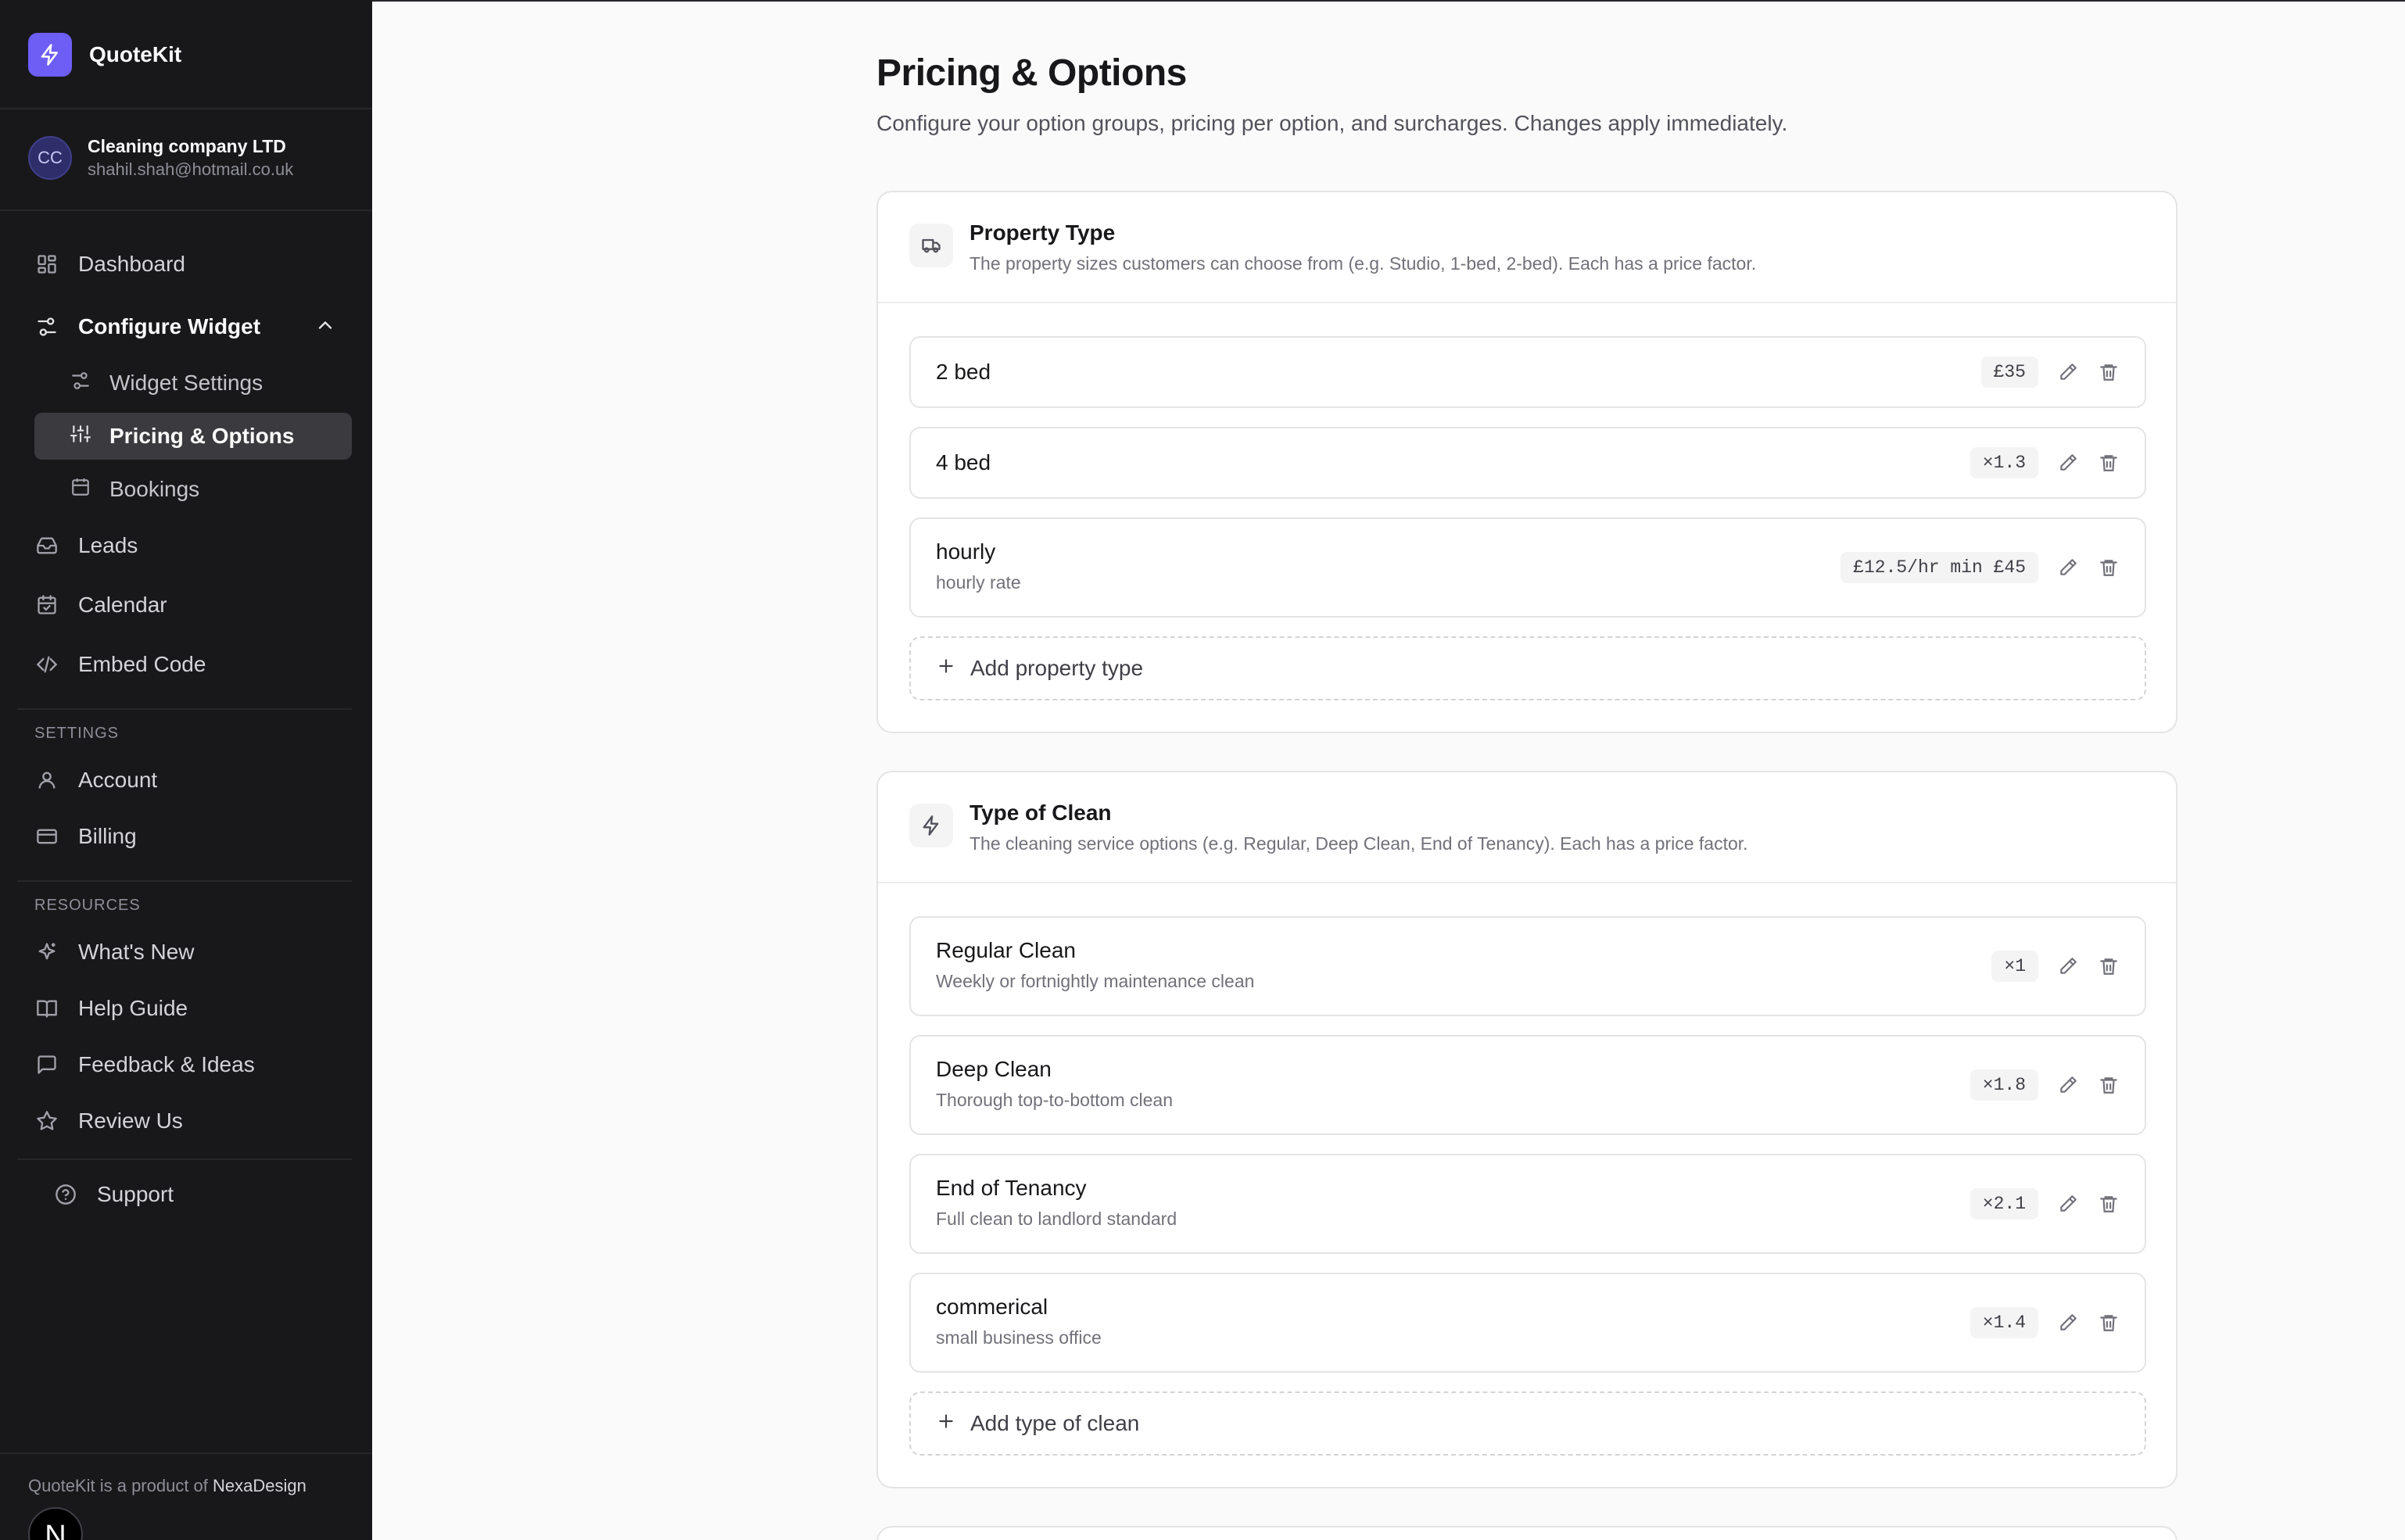 The height and width of the screenshot is (1540, 2405). What do you see at coordinates (87, 905) in the screenshot?
I see `resources-section-label: RESOURCES` at bounding box center [87, 905].